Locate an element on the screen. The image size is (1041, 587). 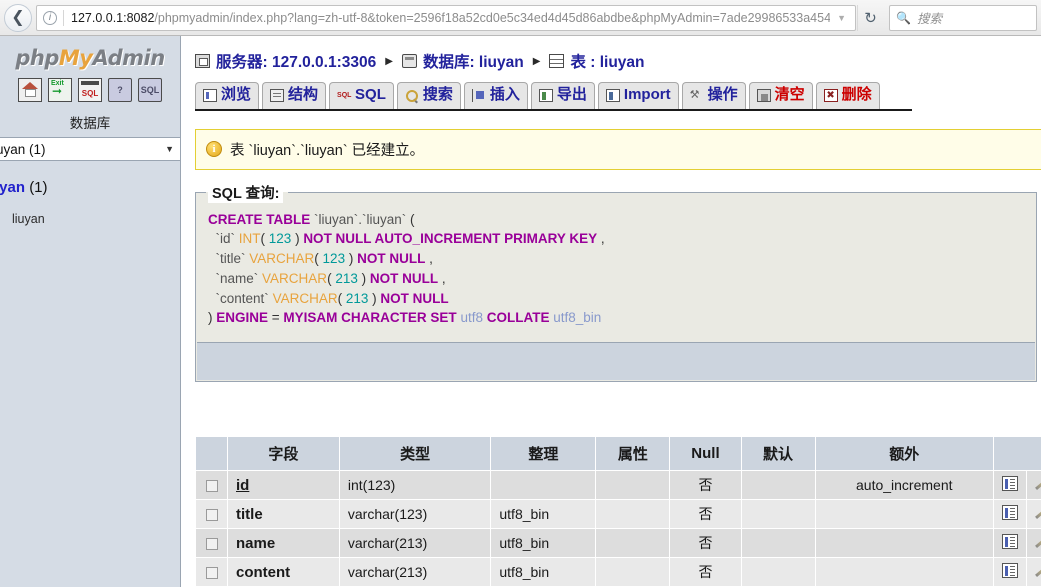
url-dropdown-icon: ▼ is located at coordinates (841, 18).